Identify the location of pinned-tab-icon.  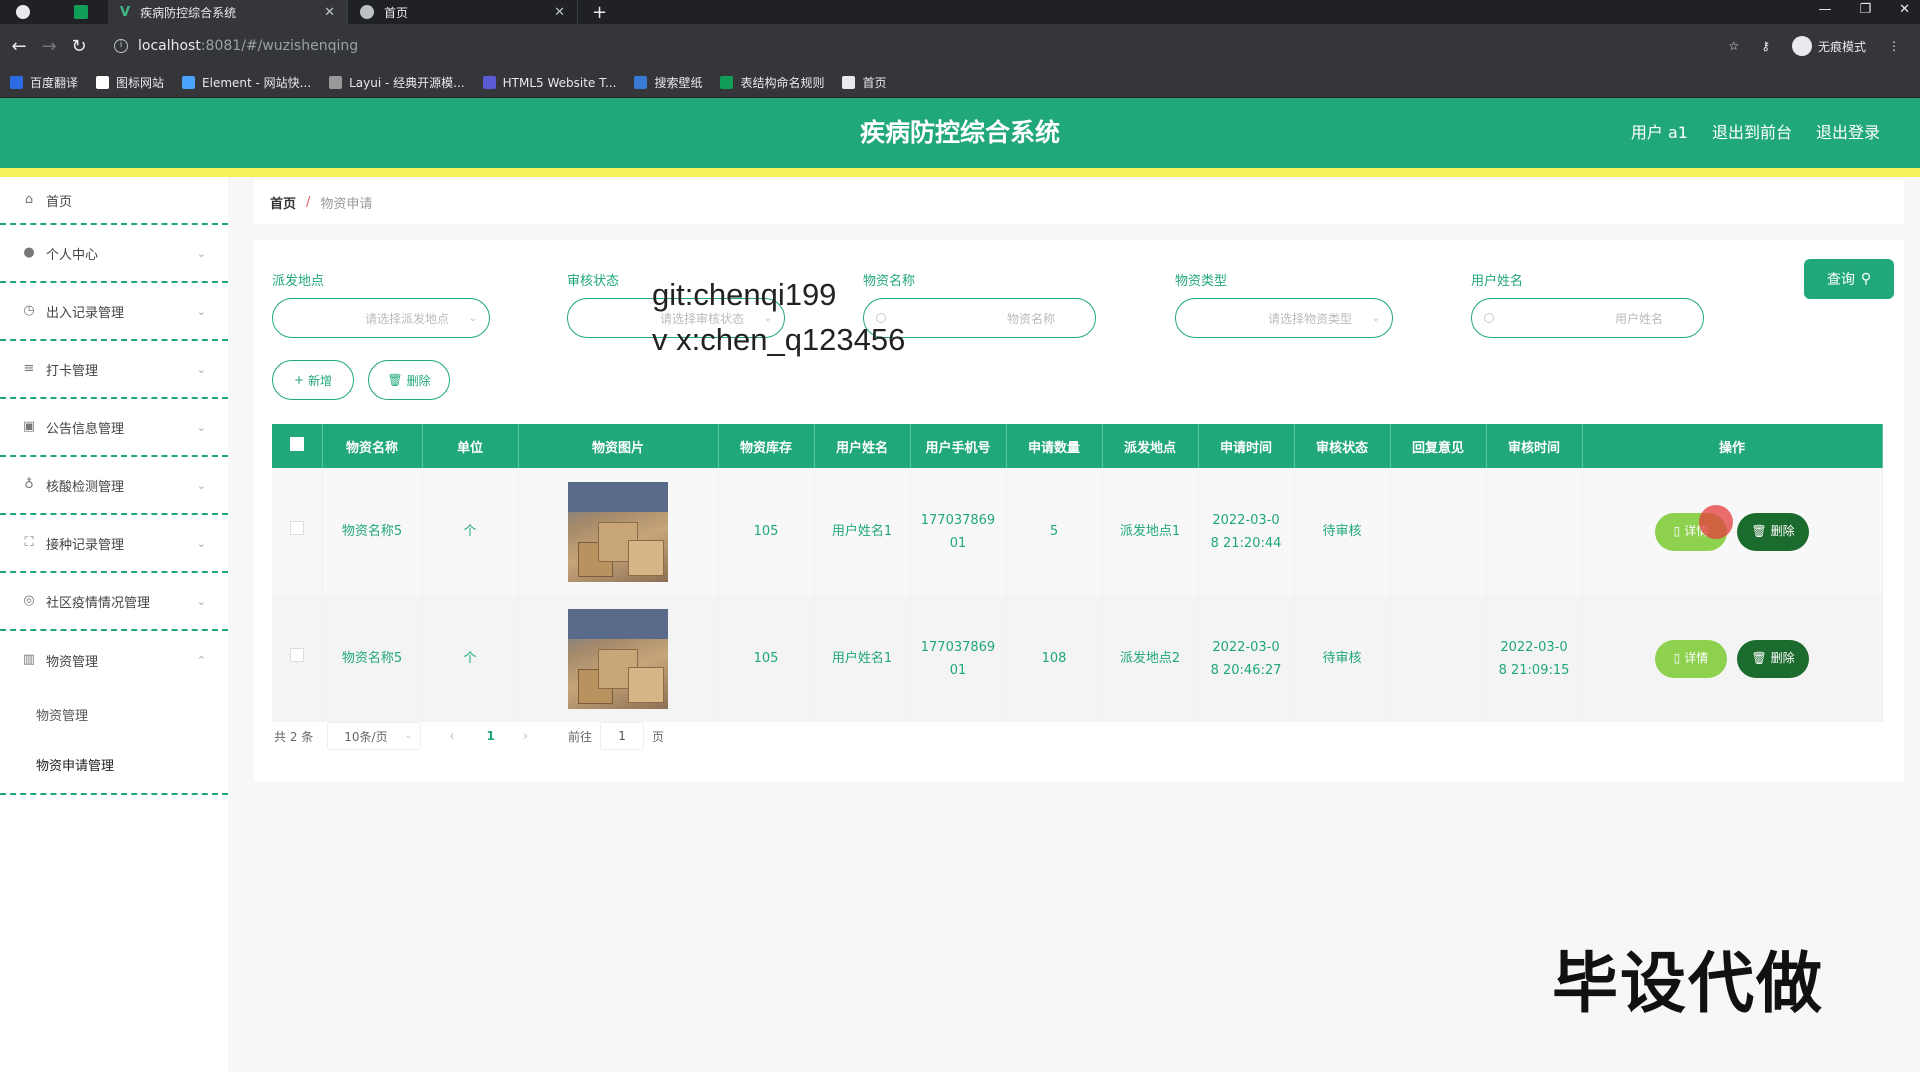
(81, 12).